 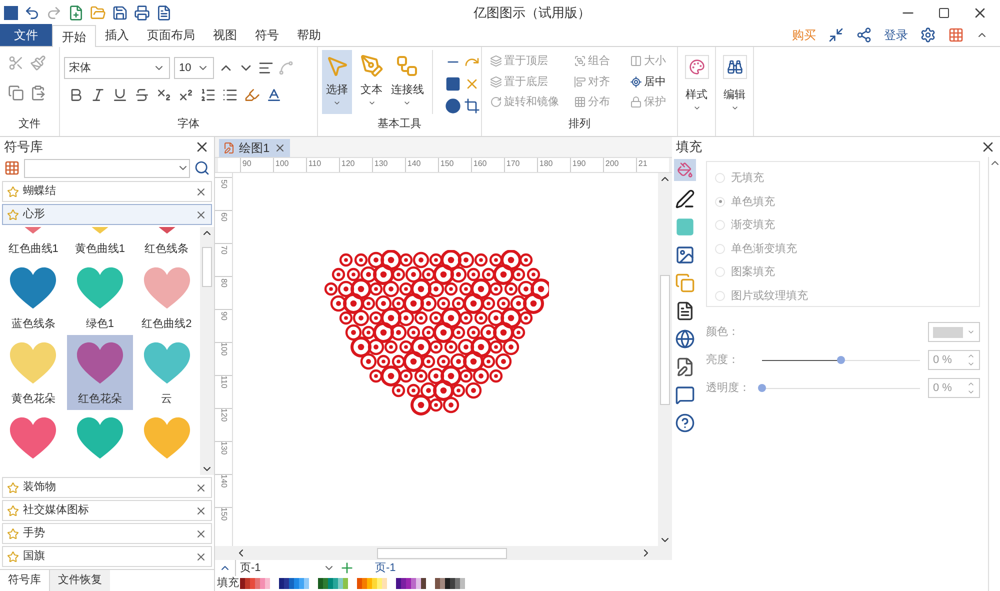 I want to click on crop-icon, so click(x=472, y=106).